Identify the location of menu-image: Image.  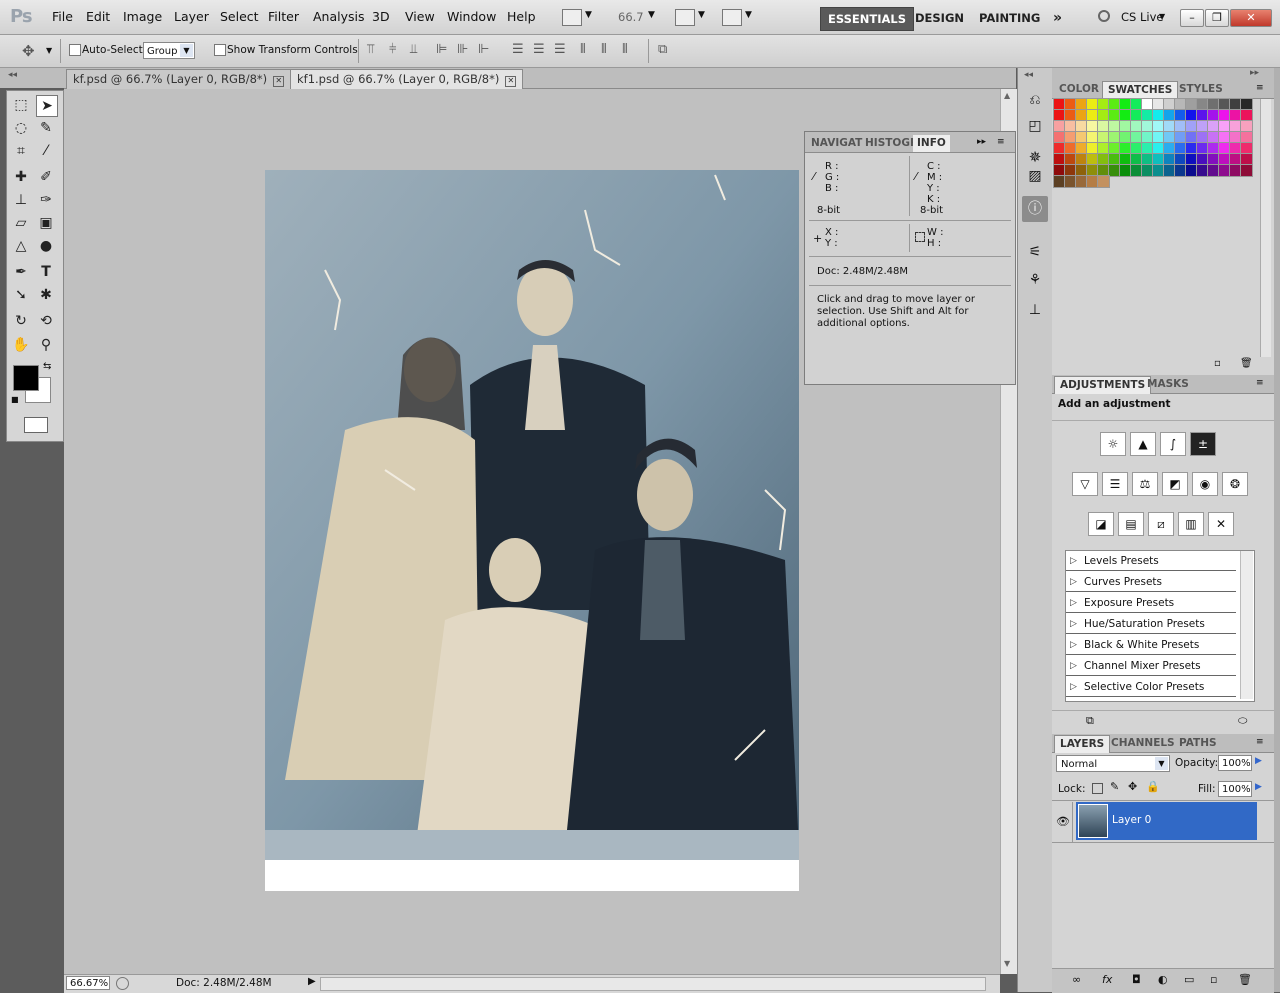
(142, 16).